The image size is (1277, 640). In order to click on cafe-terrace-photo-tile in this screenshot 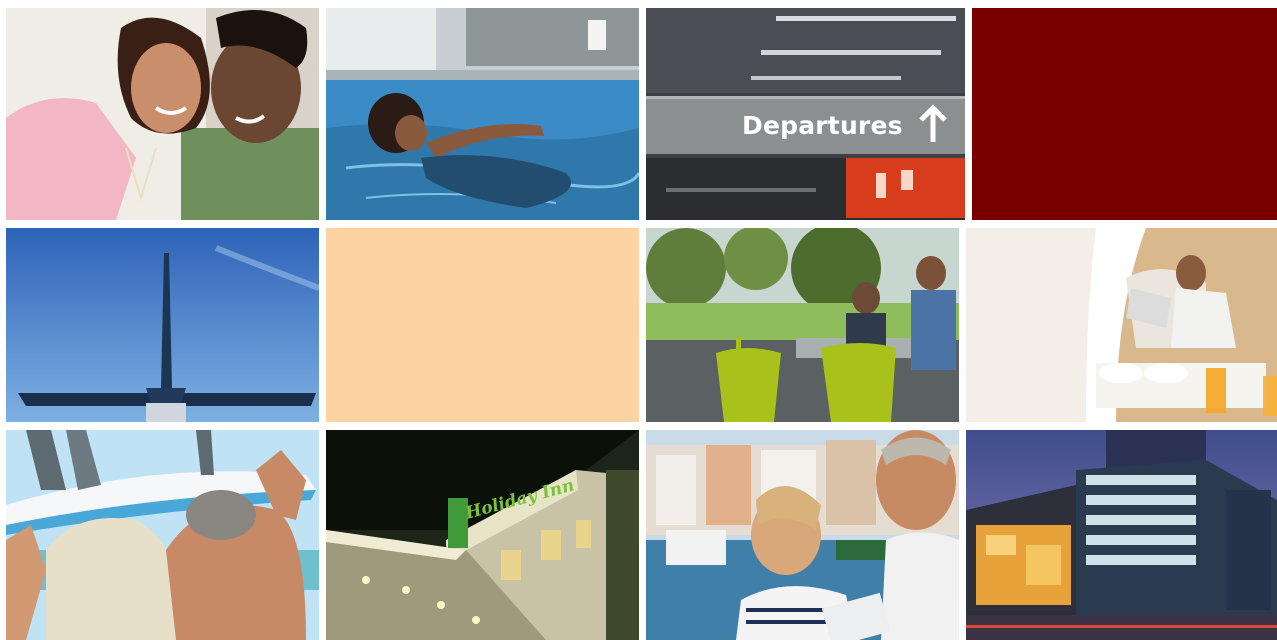, I will do `click(802, 325)`.